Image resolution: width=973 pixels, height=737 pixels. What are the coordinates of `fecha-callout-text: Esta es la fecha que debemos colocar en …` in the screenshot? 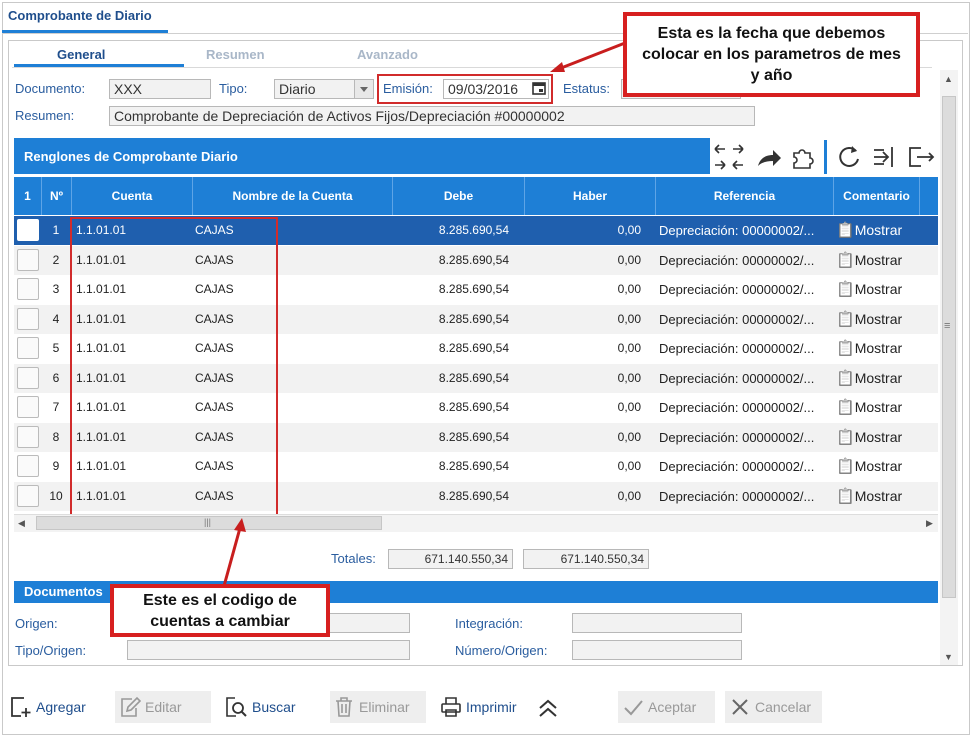 It's located at (771, 54).